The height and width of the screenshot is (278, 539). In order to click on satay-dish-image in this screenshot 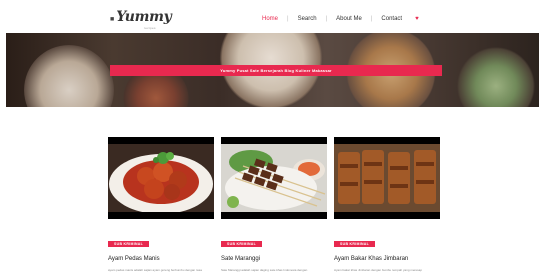, I will do `click(274, 178)`.